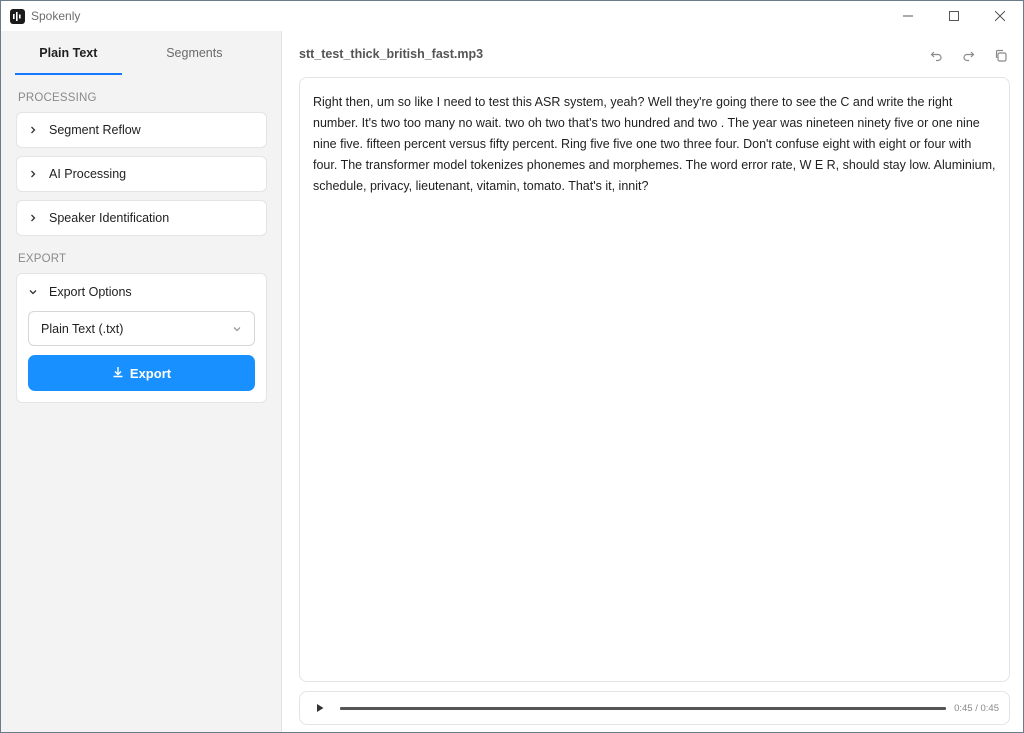  I want to click on ai-processing-panel: AI Processing, so click(141, 174).